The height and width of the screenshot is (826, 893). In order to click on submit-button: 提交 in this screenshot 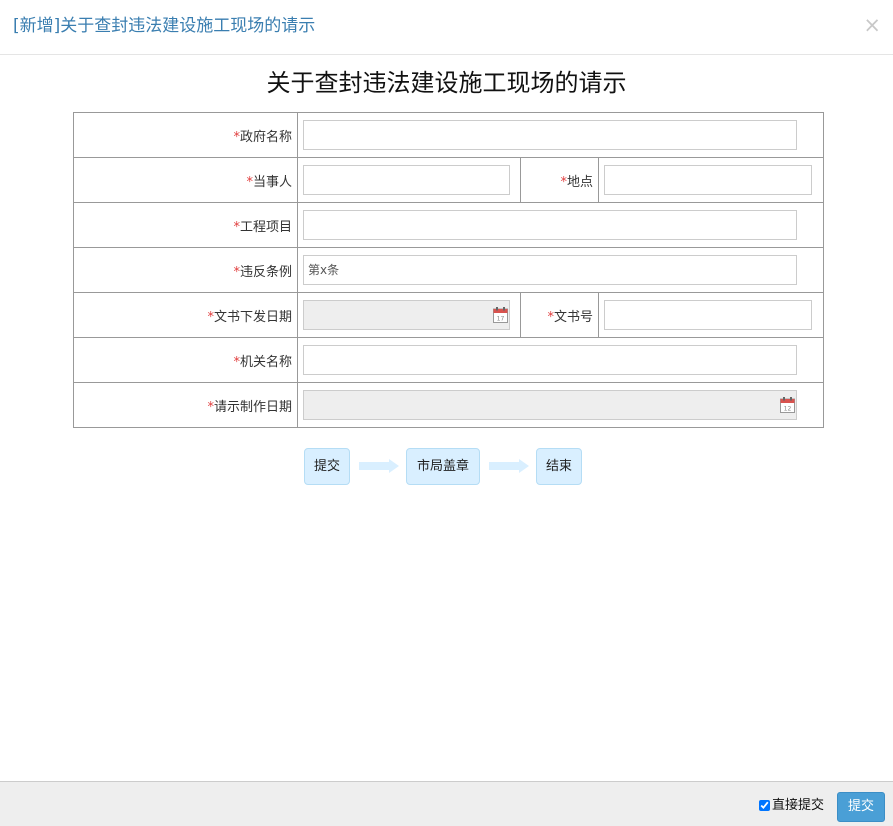, I will do `click(861, 807)`.